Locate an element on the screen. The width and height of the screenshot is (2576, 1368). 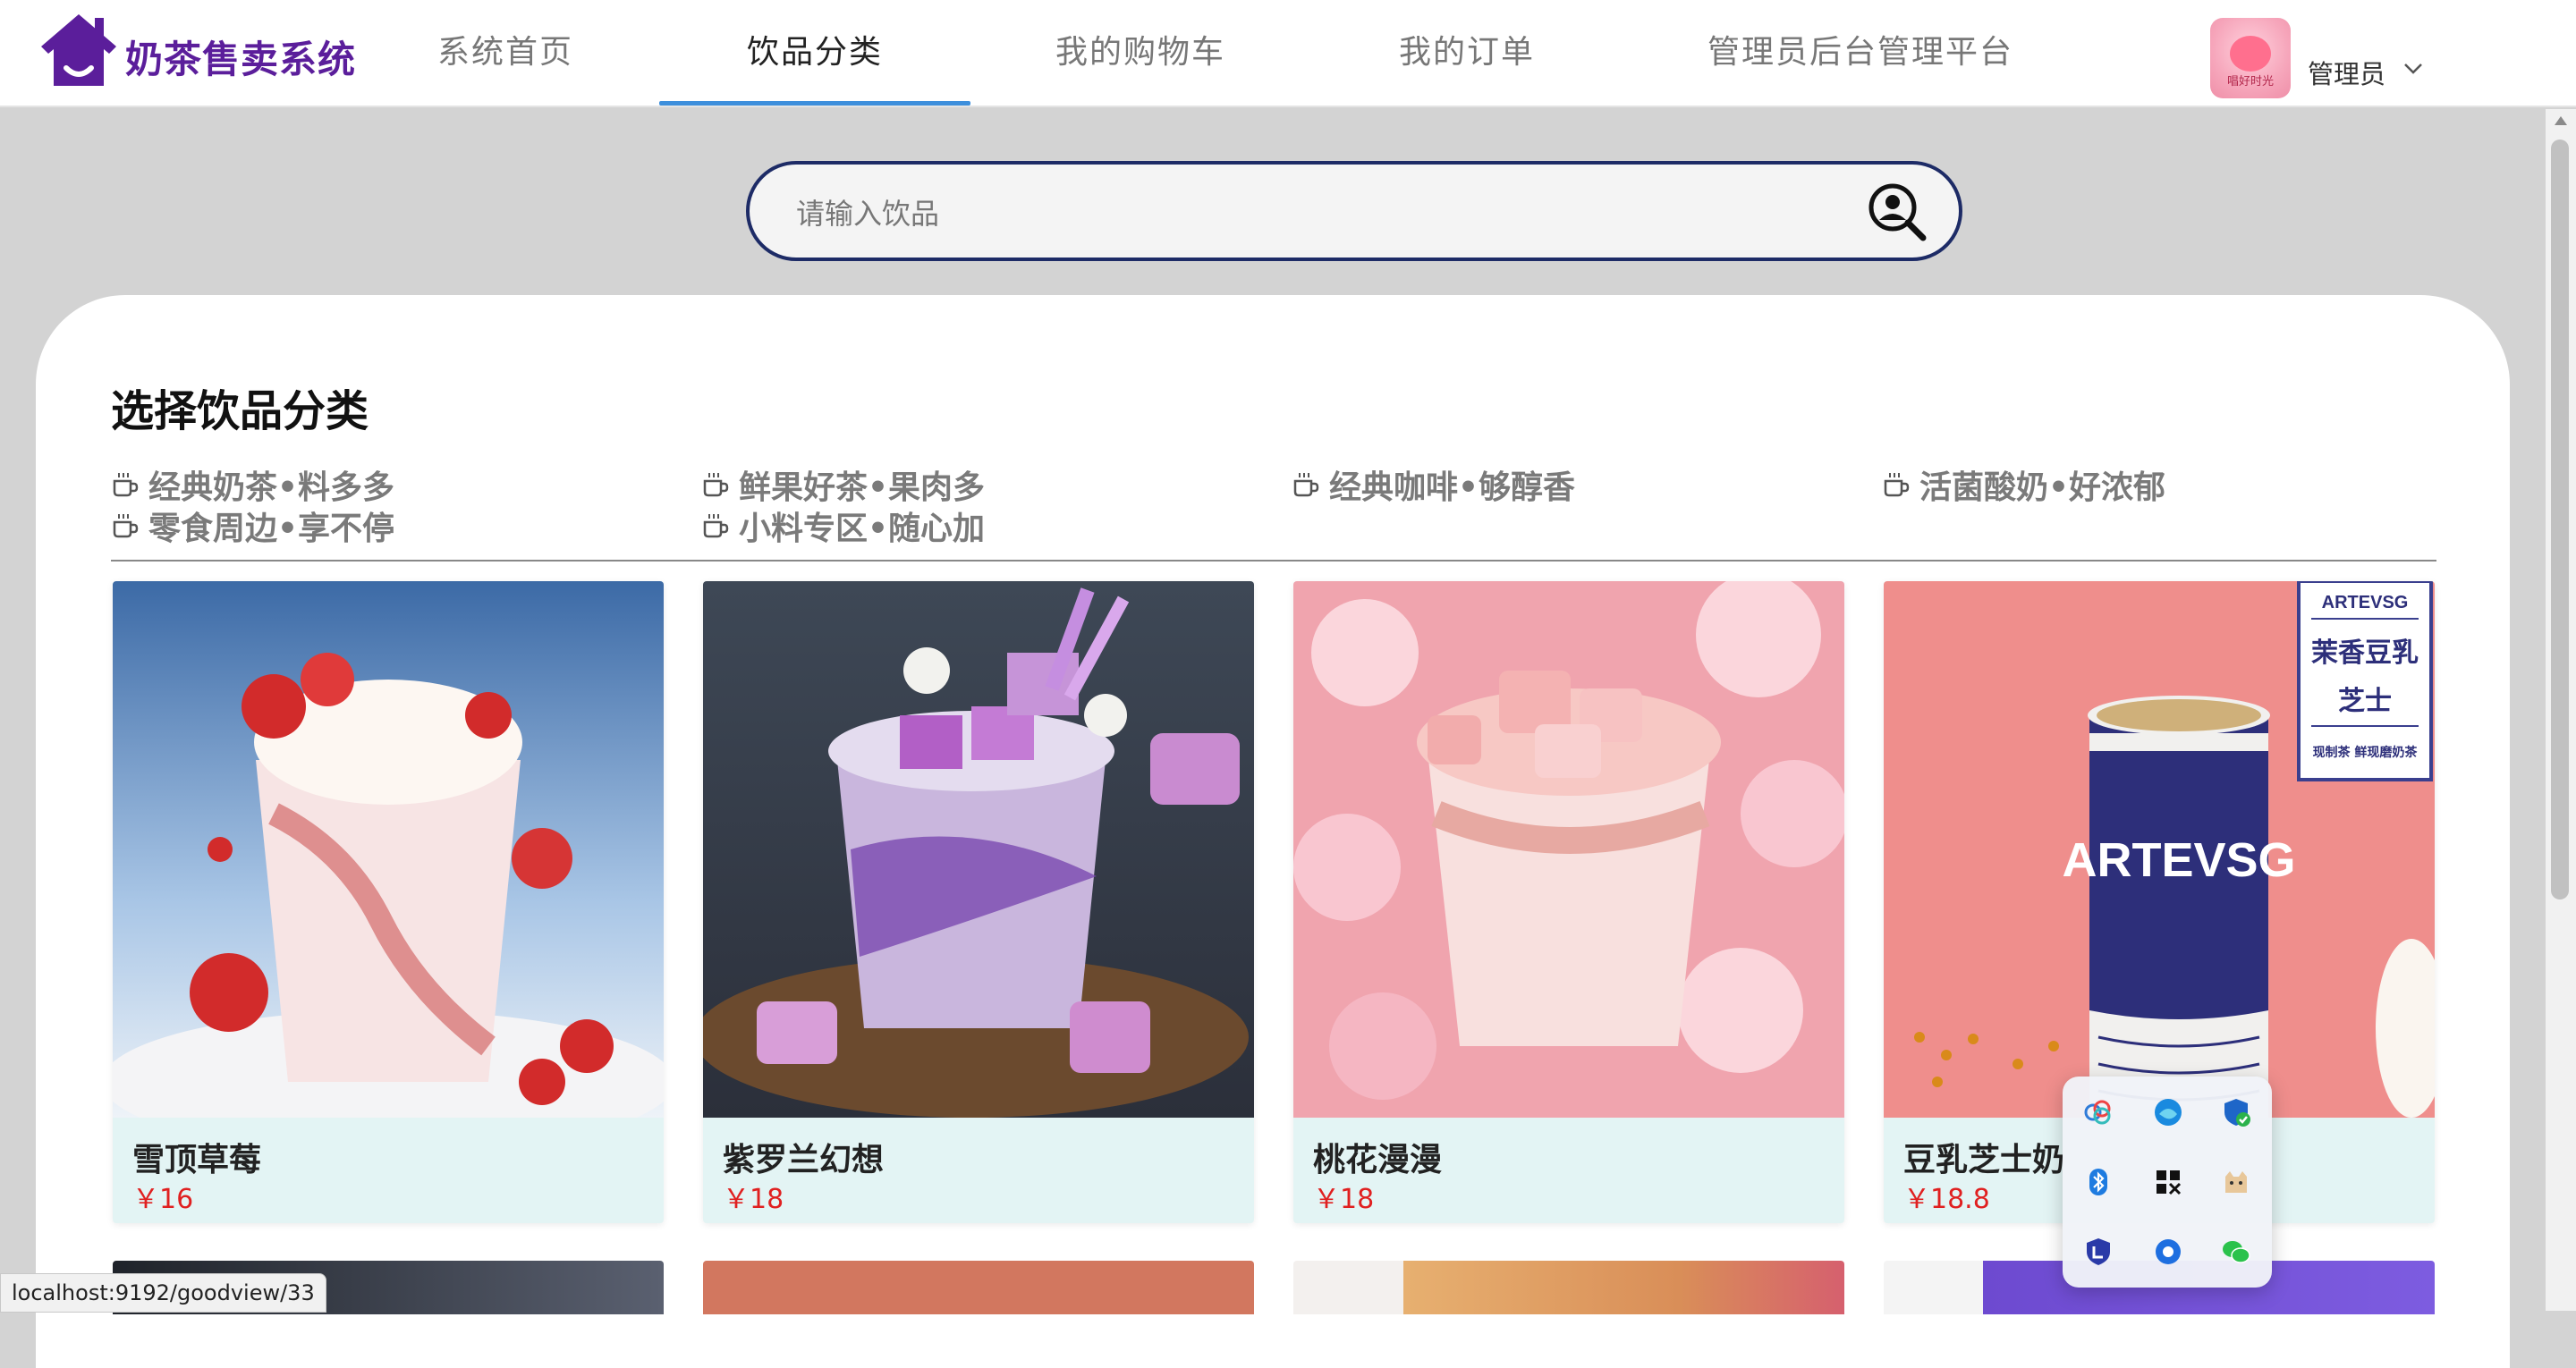
page-scrollbar is located at coordinates (2561, 710).